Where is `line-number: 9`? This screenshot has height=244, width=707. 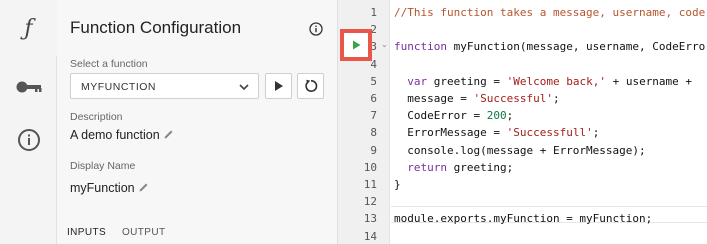
line-number: 9 is located at coordinates (373, 150).